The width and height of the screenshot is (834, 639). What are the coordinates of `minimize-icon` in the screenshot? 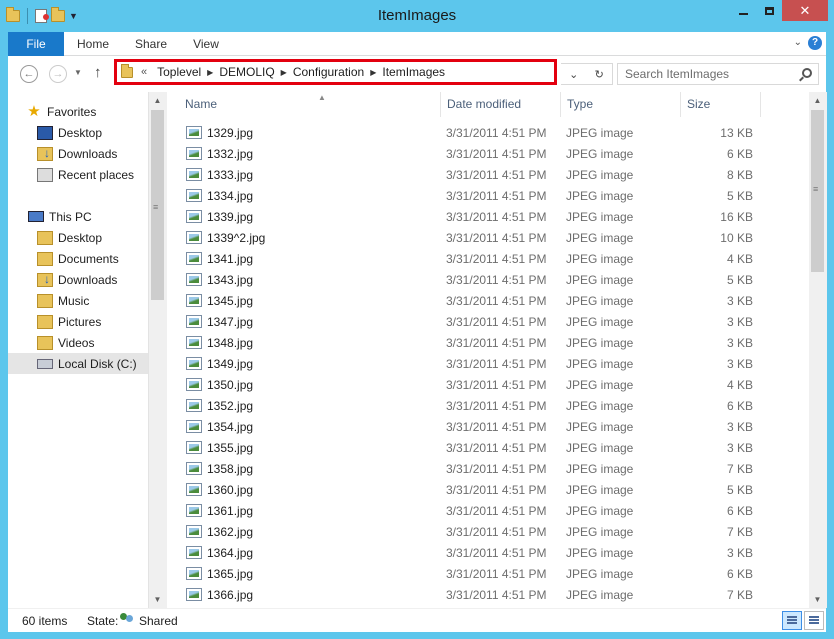 It's located at (743, 13).